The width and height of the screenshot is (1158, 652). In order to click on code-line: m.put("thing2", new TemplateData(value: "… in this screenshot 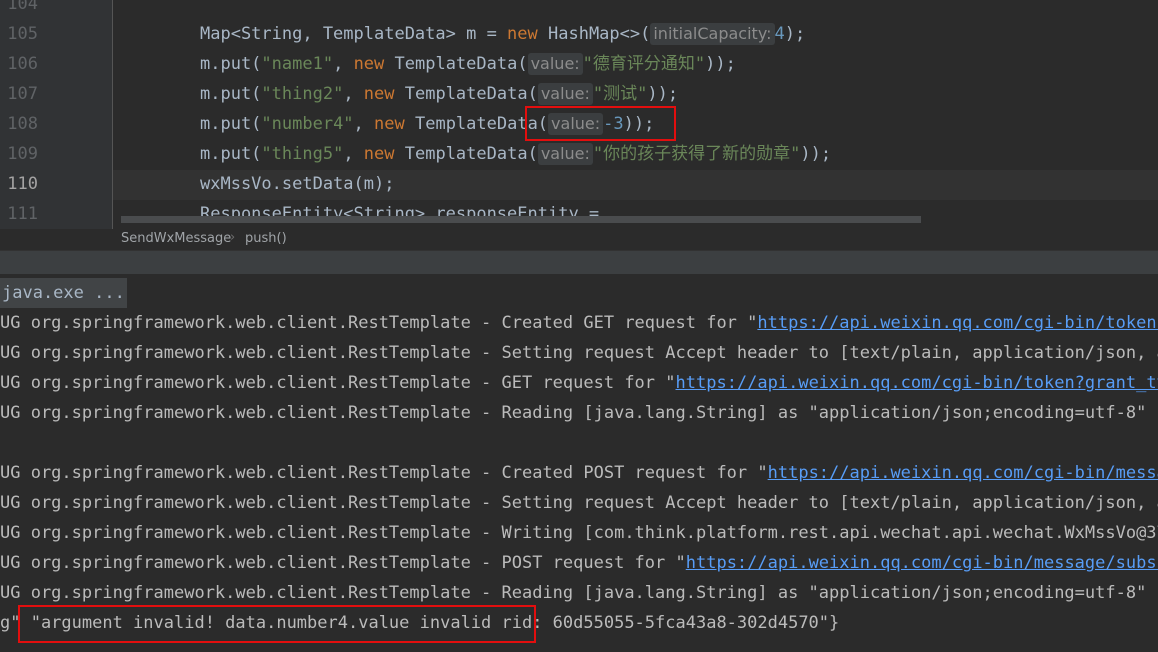, I will do `click(439, 94)`.